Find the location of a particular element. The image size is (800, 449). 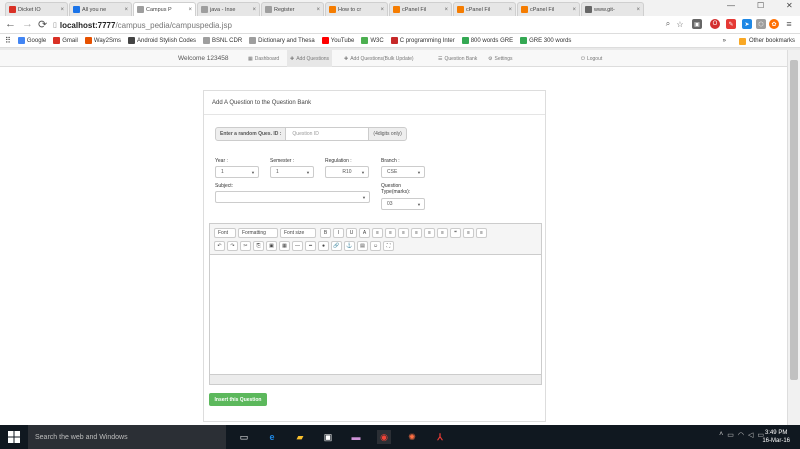

editor-tool-button: ↶ is located at coordinates (219, 246).